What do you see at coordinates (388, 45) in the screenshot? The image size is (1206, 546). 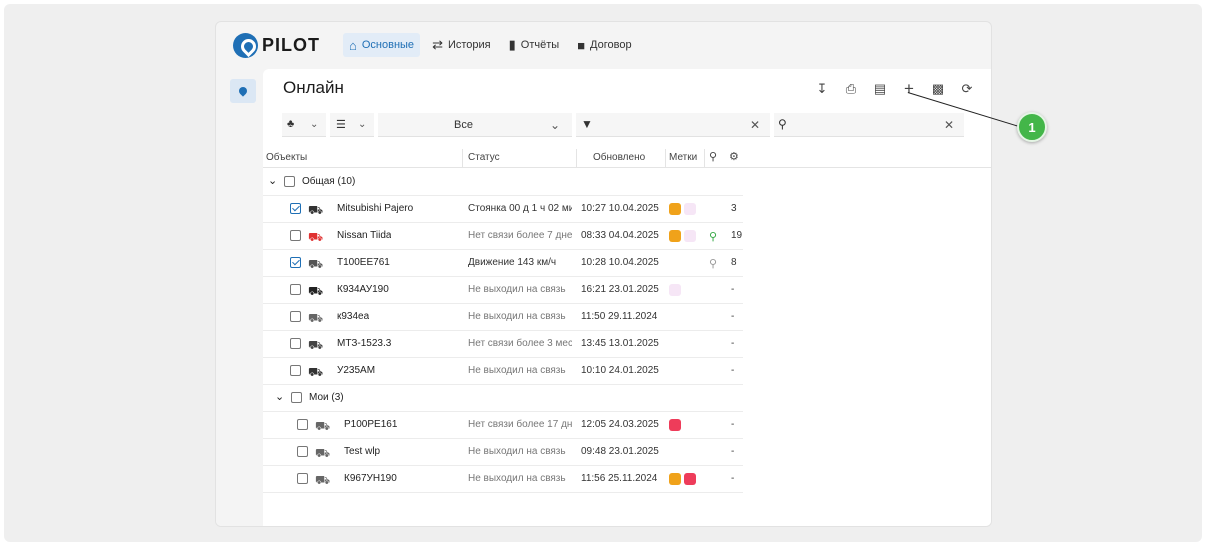 I see `nav-main-label: Основные` at bounding box center [388, 45].